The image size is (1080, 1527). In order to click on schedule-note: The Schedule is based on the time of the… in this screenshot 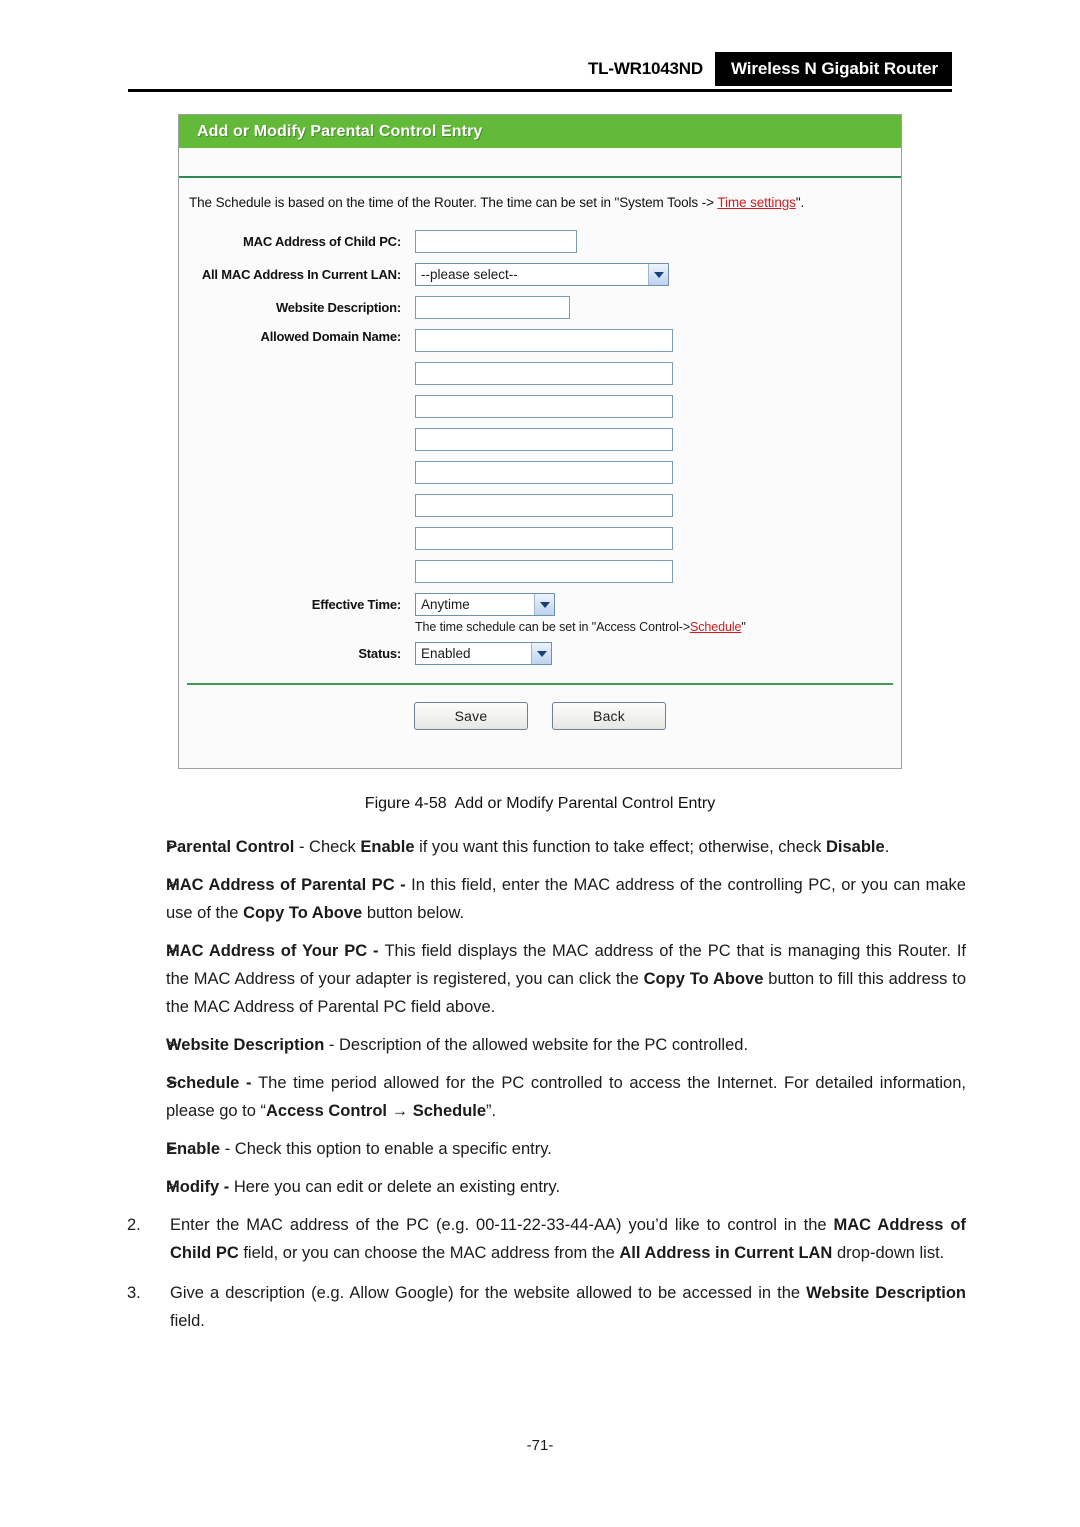, I will do `click(540, 194)`.